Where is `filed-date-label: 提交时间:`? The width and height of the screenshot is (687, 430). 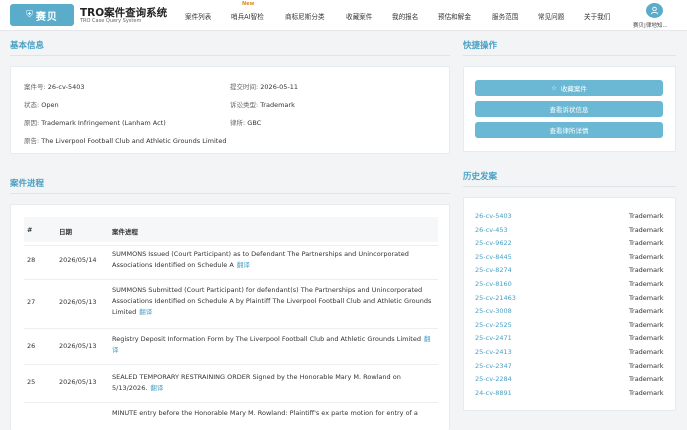
filed-date-label: 提交时间: is located at coordinates (244, 87).